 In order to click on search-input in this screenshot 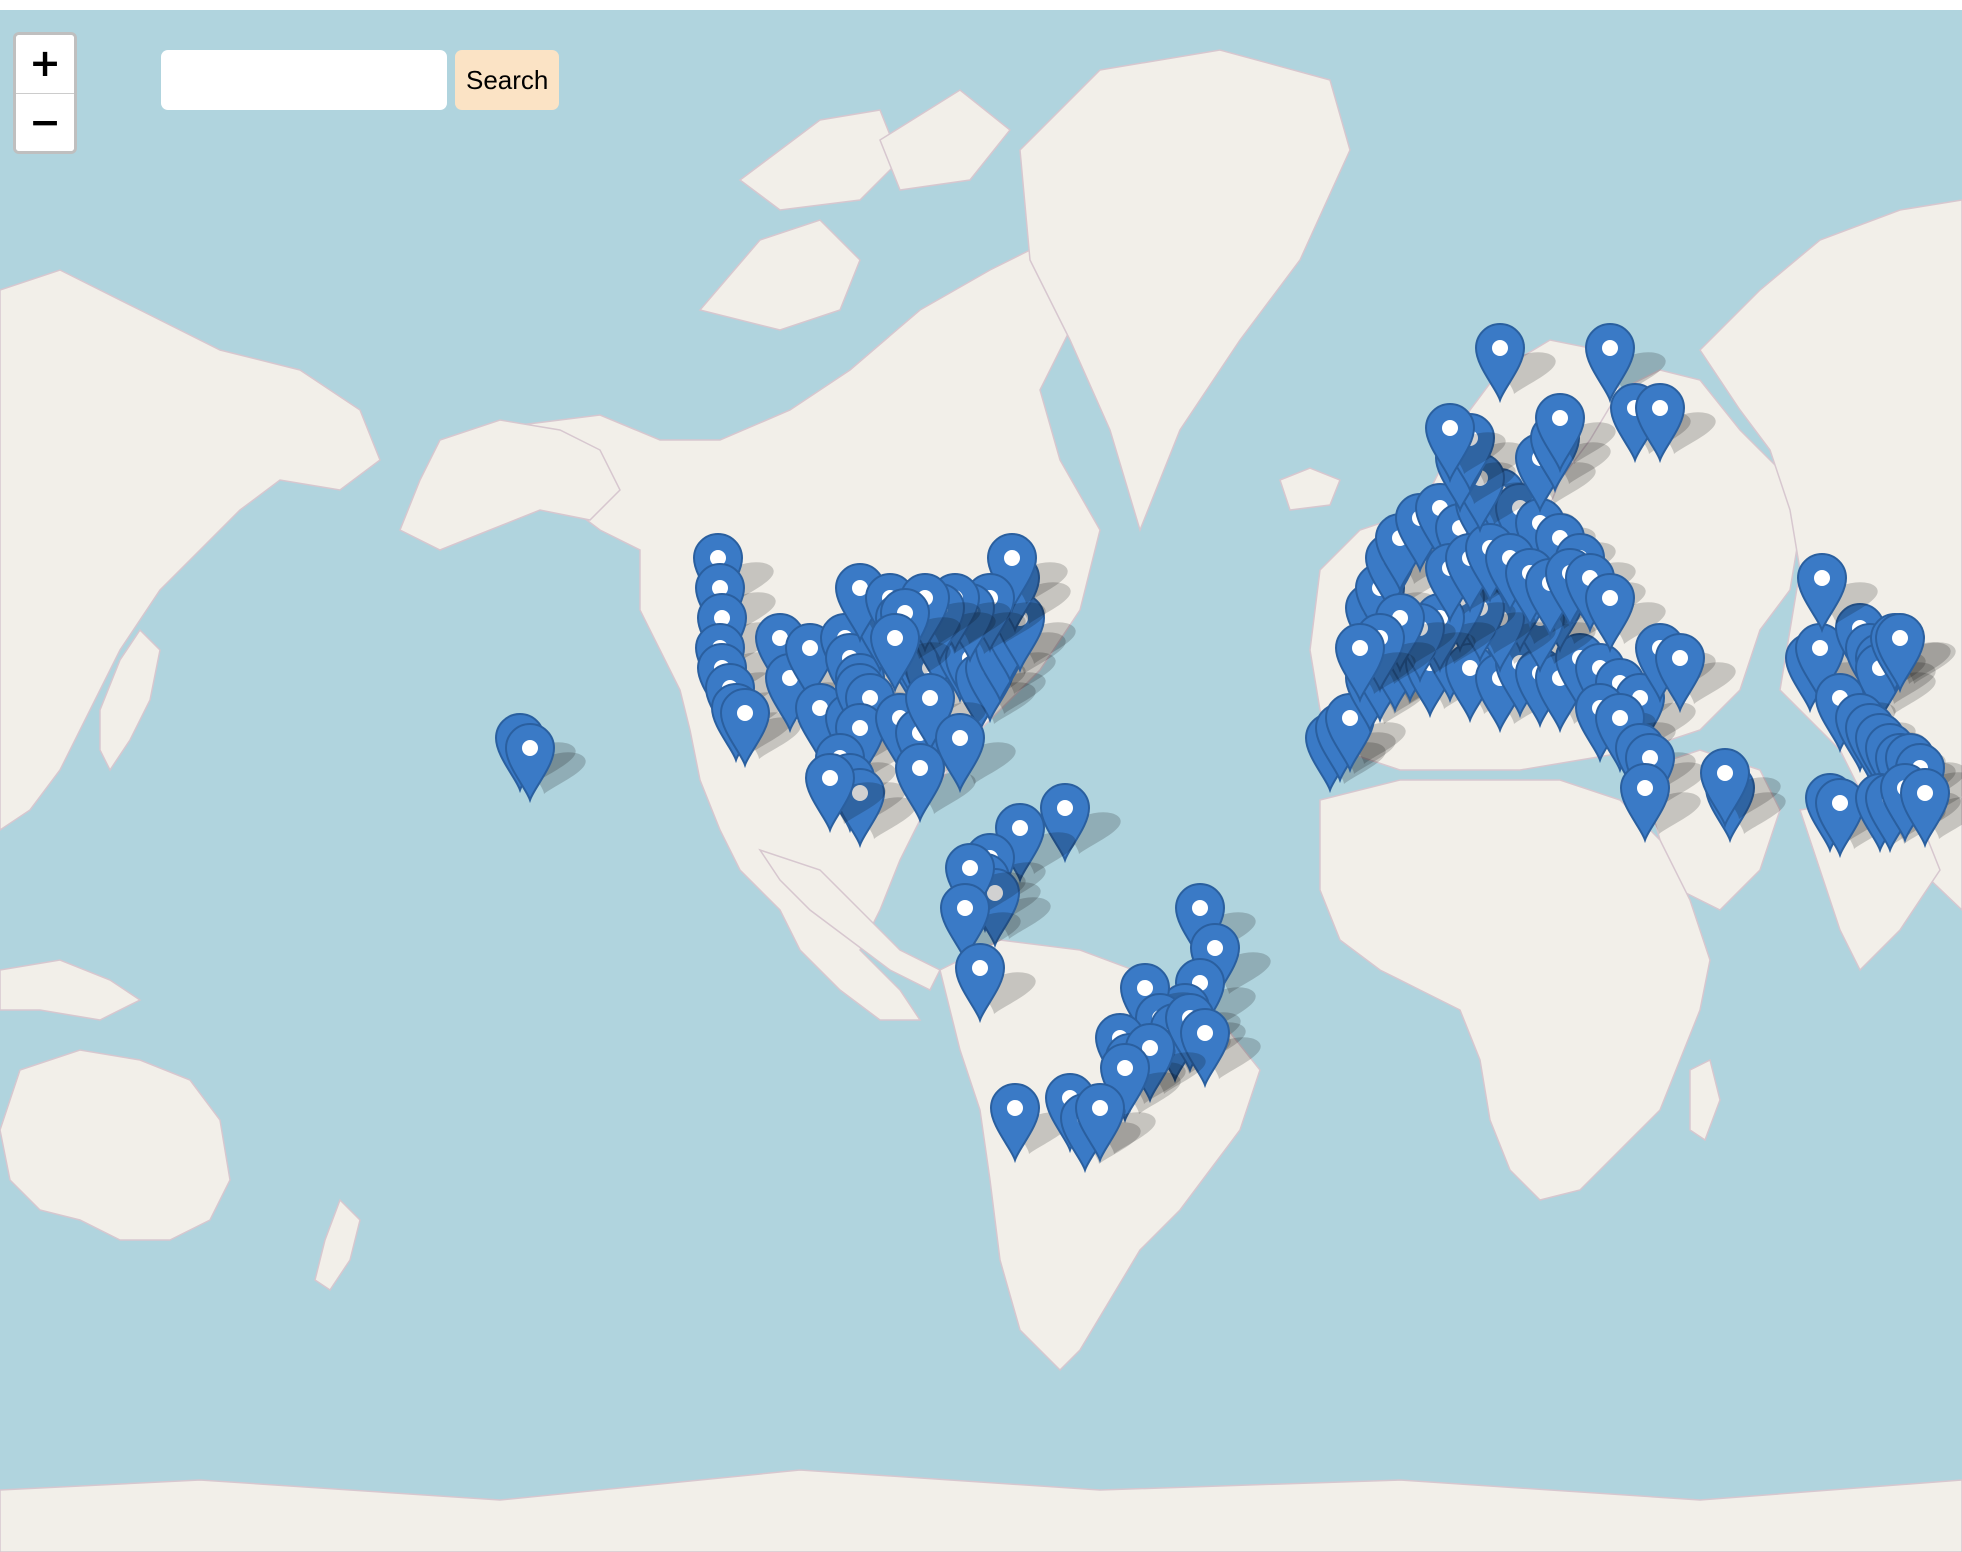, I will do `click(304, 80)`.